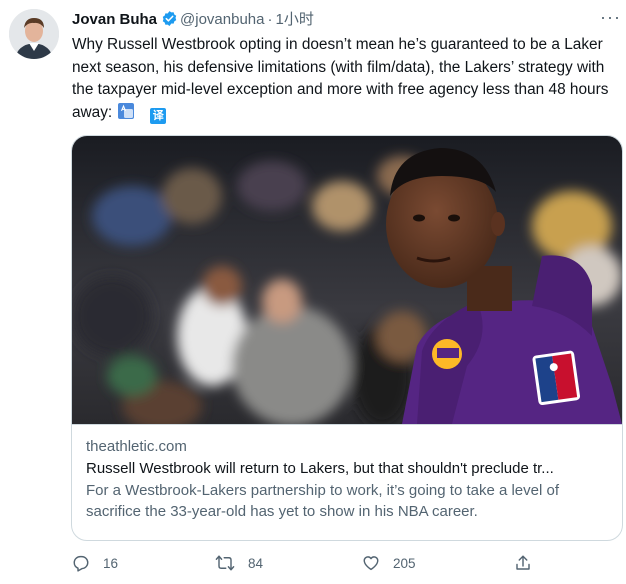 The height and width of the screenshot is (584, 626). Describe the element at coordinates (295, 19) in the screenshot. I see `timestamp: 1小时` at that location.